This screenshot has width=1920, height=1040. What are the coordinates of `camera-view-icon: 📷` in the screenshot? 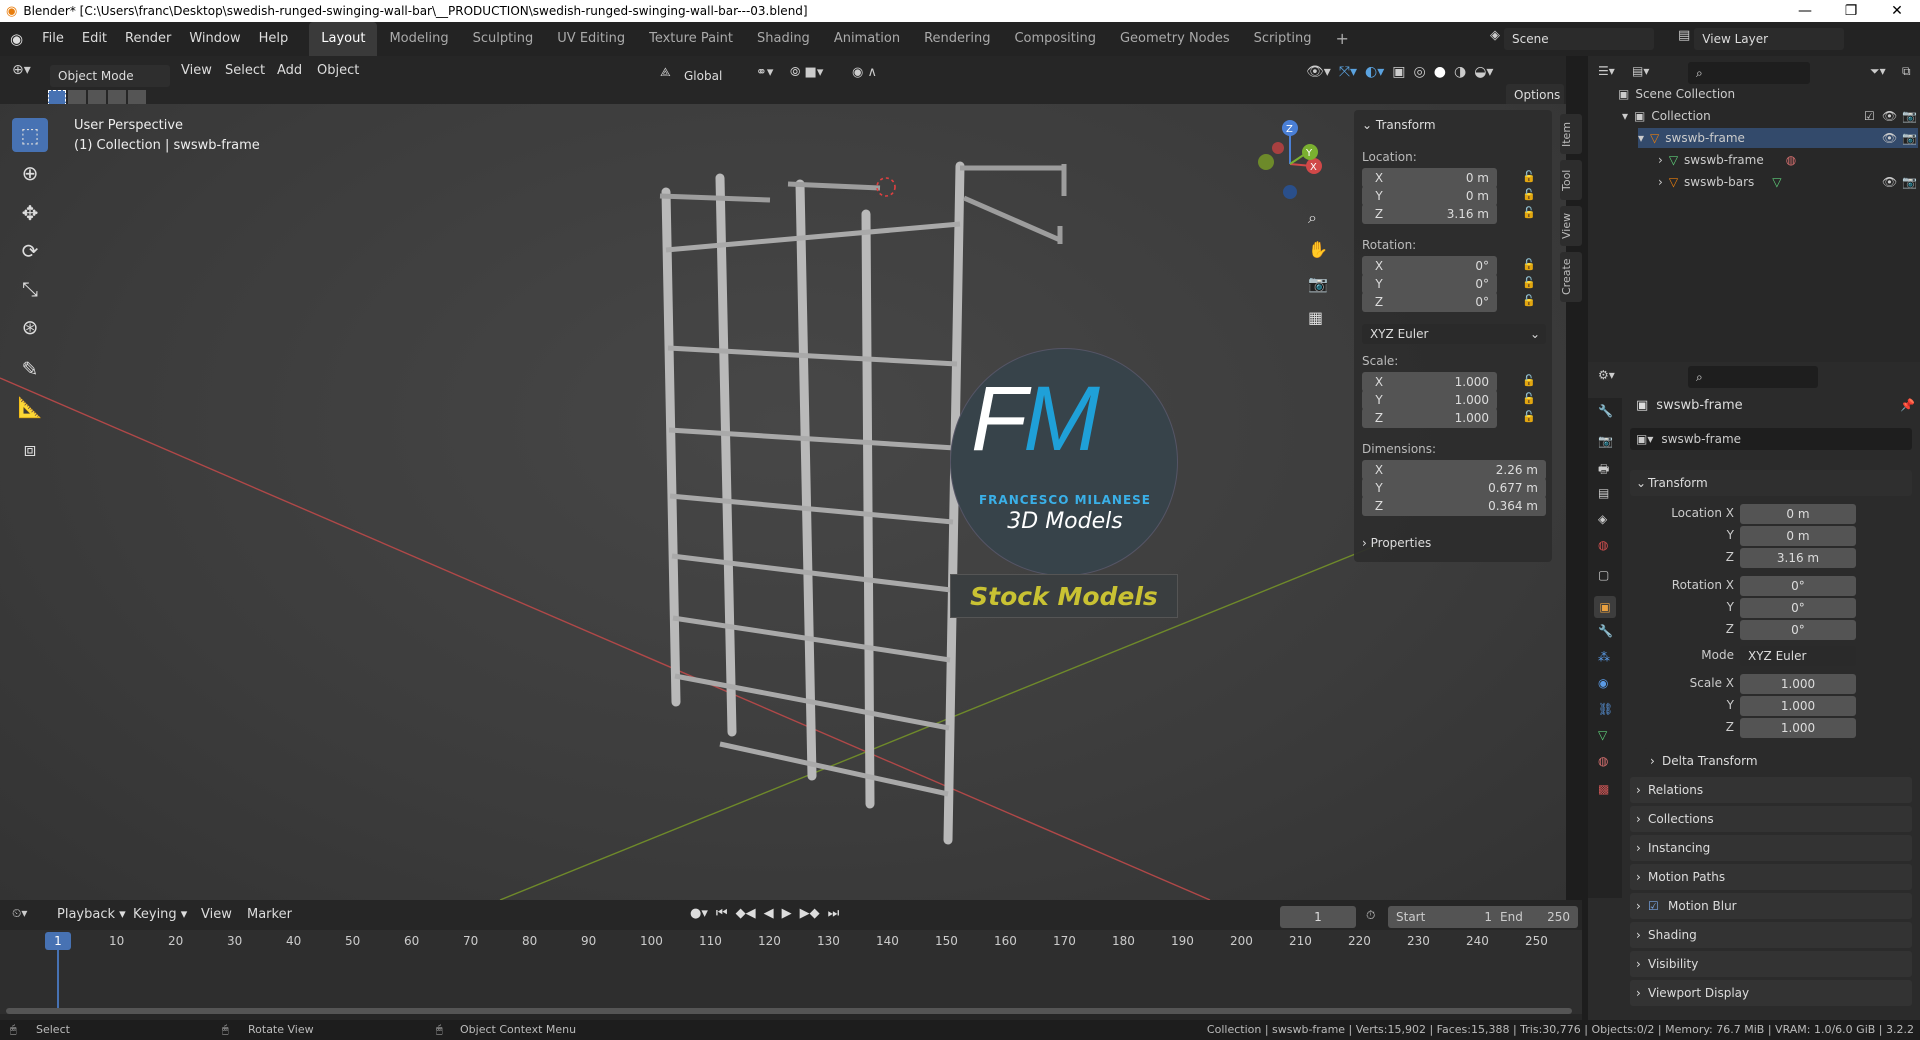 It's located at (1318, 283).